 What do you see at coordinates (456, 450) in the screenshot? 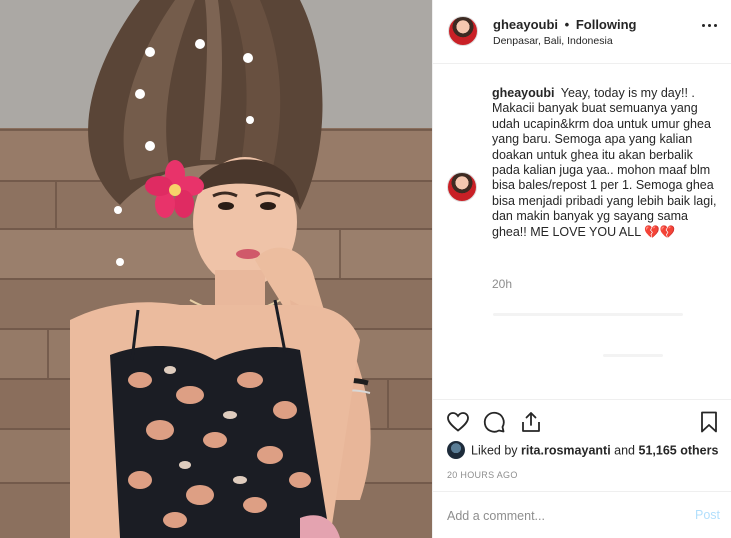
I see `liker-avatar` at bounding box center [456, 450].